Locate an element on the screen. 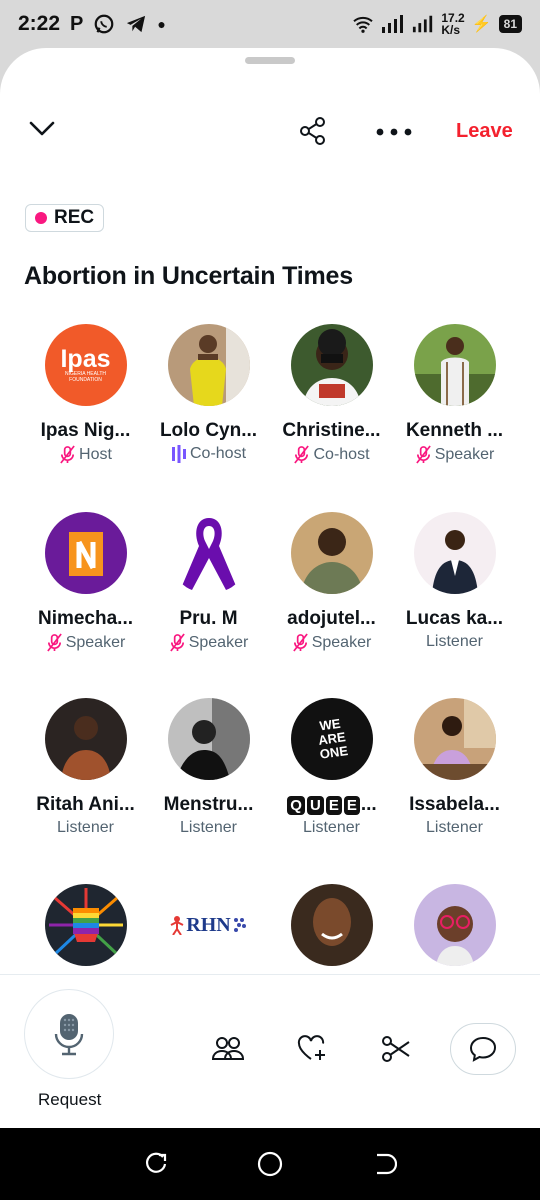  telegram-icon is located at coordinates (136, 24).